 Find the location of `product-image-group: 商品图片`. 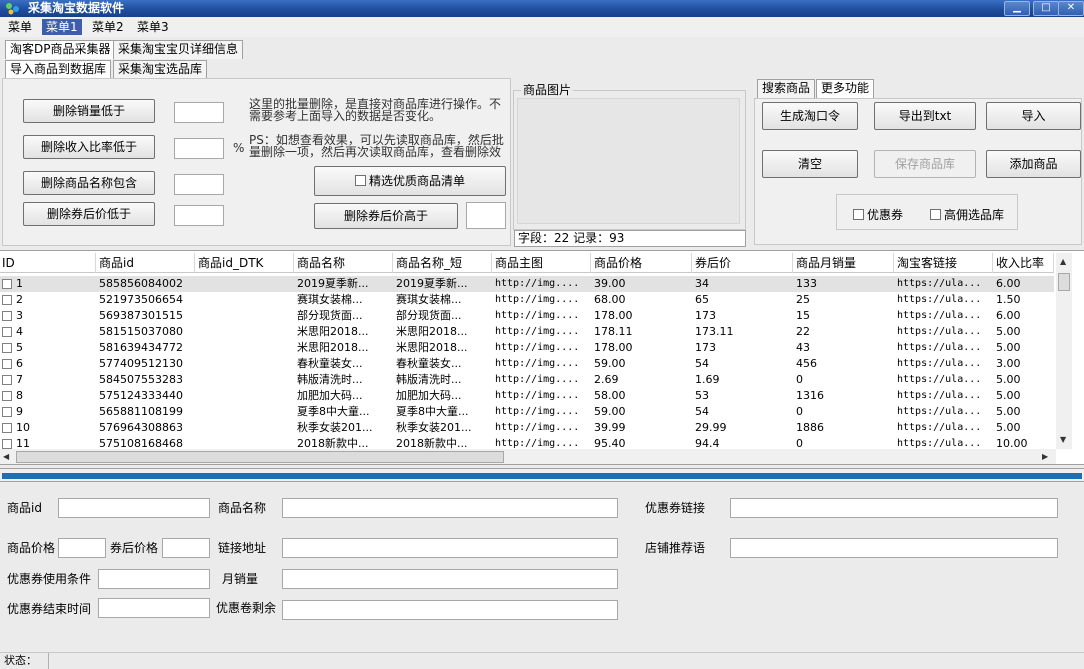

product-image-group: 商品图片 is located at coordinates (629, 157).